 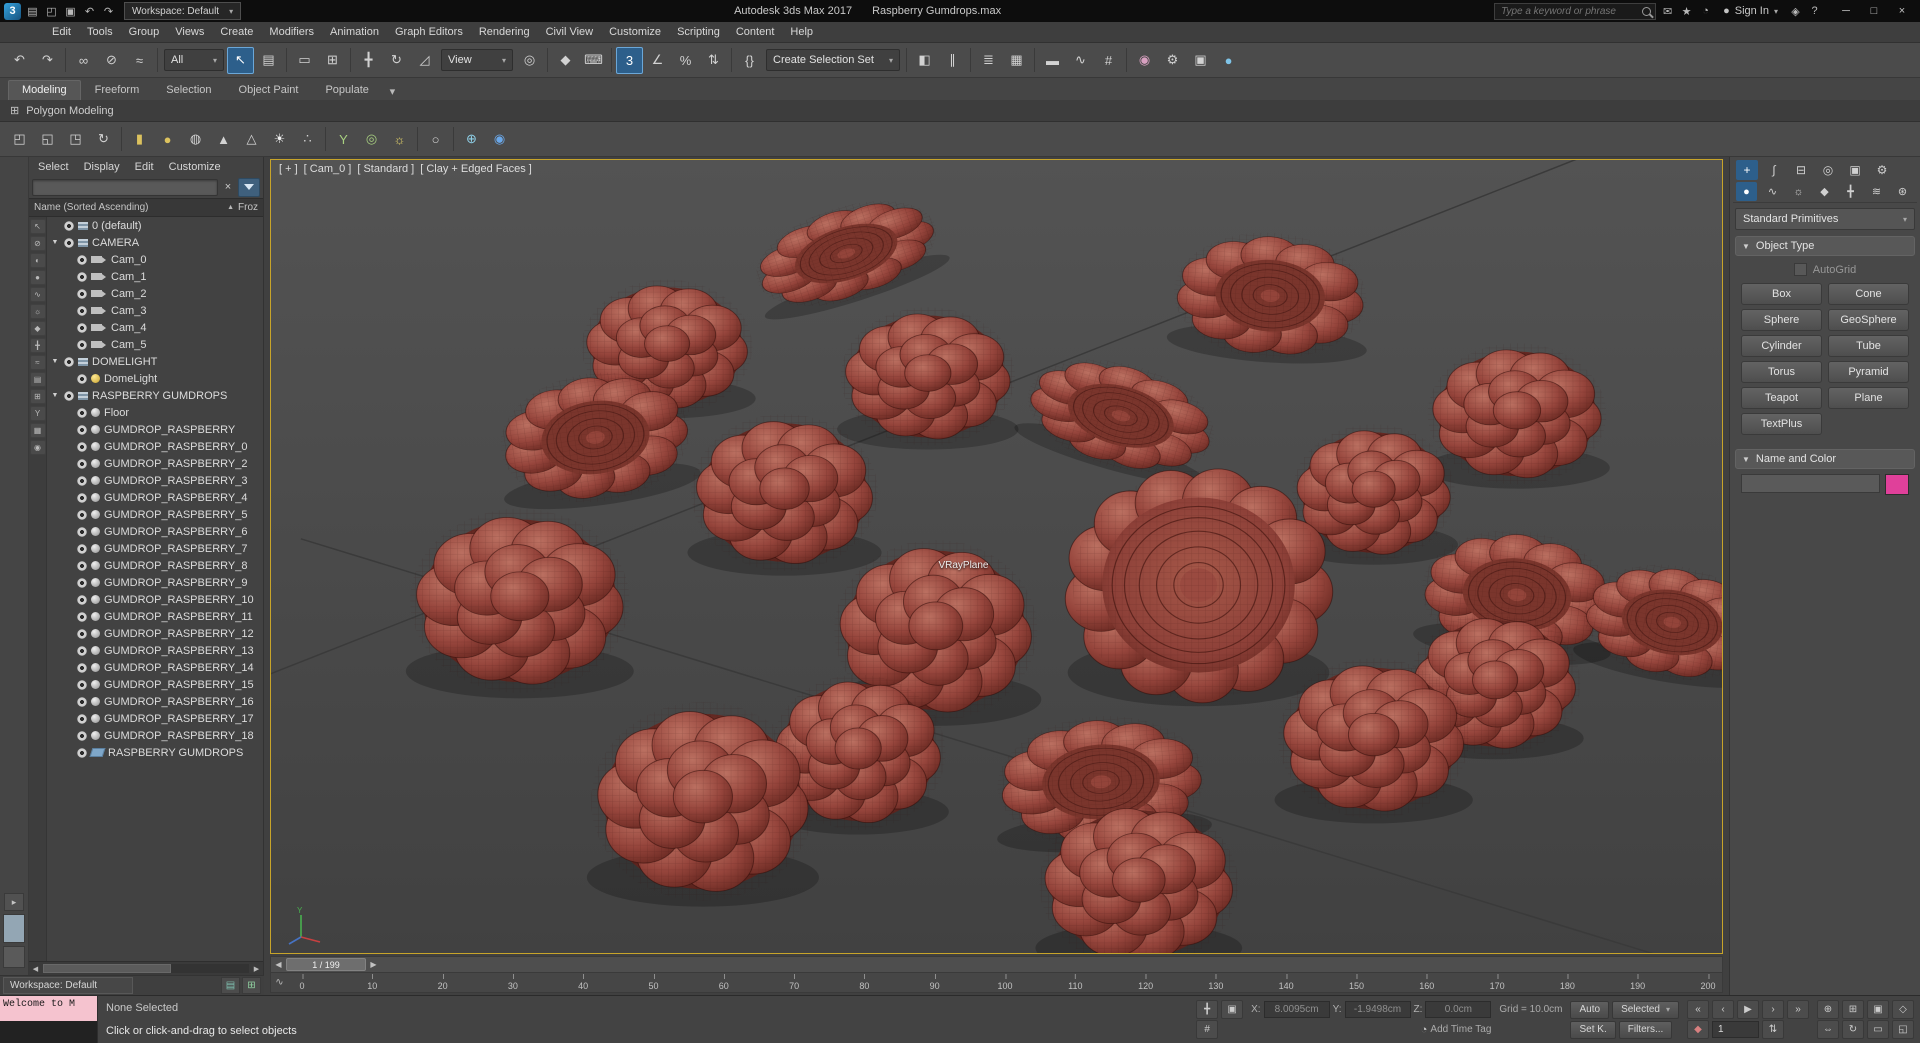 What do you see at coordinates (144, 32) in the screenshot?
I see `menu-item-group: Group` at bounding box center [144, 32].